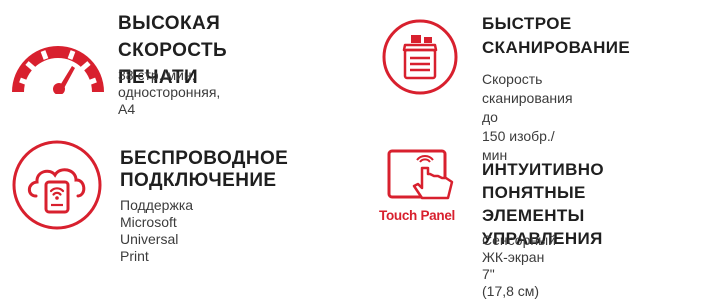  I want to click on feature-title: БЫСТРОЕ СКАНИРОВАНИЕ, so click(556, 35).